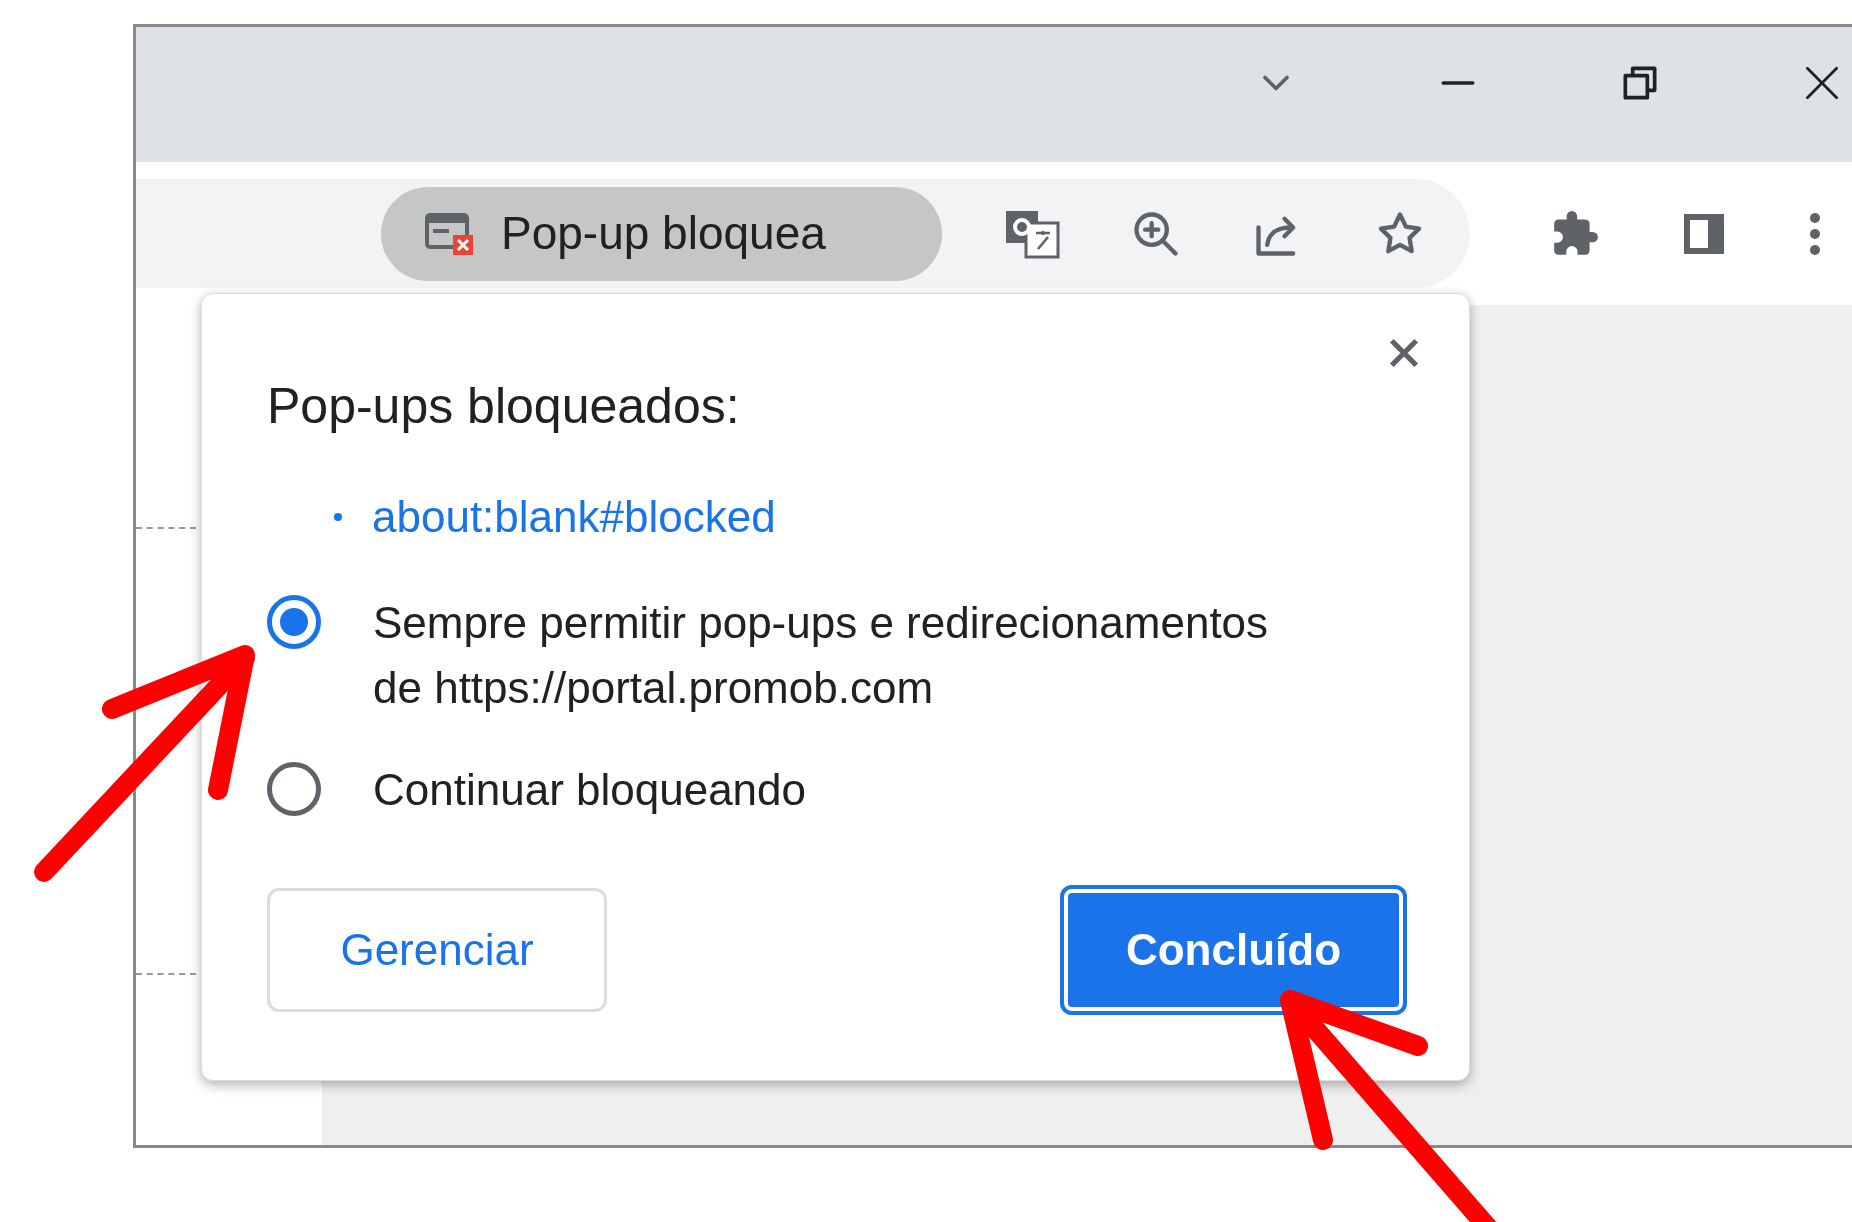  What do you see at coordinates (1032, 233) in the screenshot?
I see `translate-icon` at bounding box center [1032, 233].